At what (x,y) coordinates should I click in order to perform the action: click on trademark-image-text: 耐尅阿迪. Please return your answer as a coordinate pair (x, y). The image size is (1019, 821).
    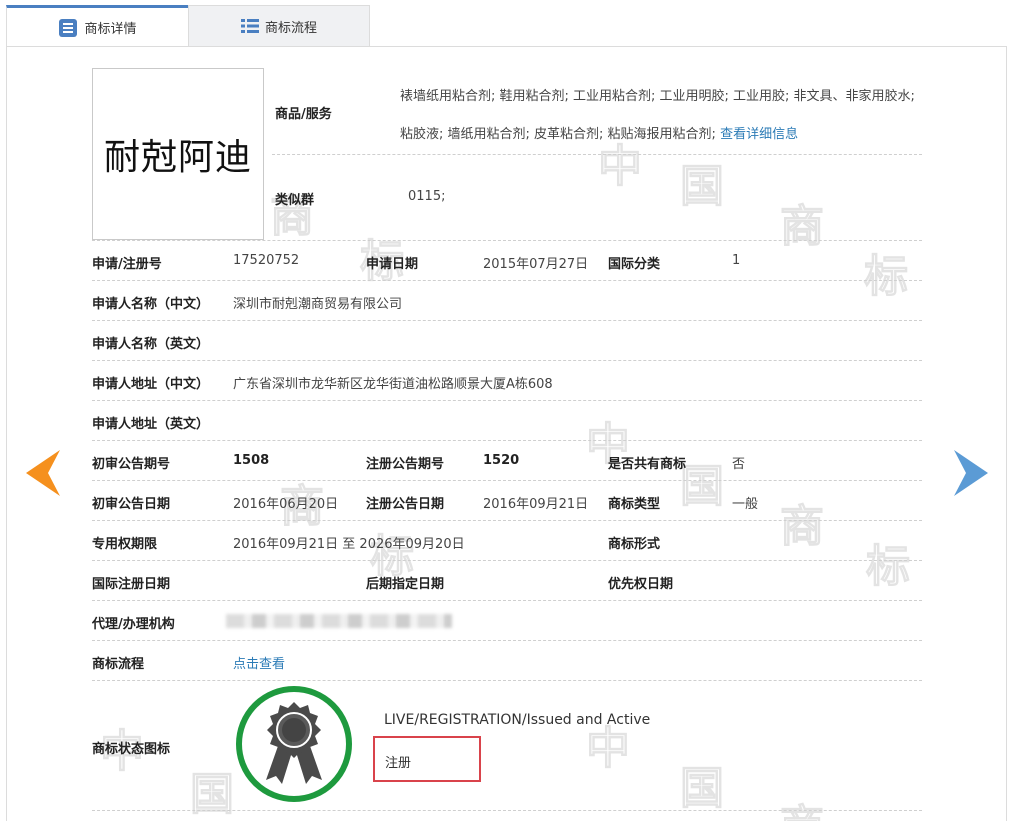
    Looking at the image, I should click on (177, 157).